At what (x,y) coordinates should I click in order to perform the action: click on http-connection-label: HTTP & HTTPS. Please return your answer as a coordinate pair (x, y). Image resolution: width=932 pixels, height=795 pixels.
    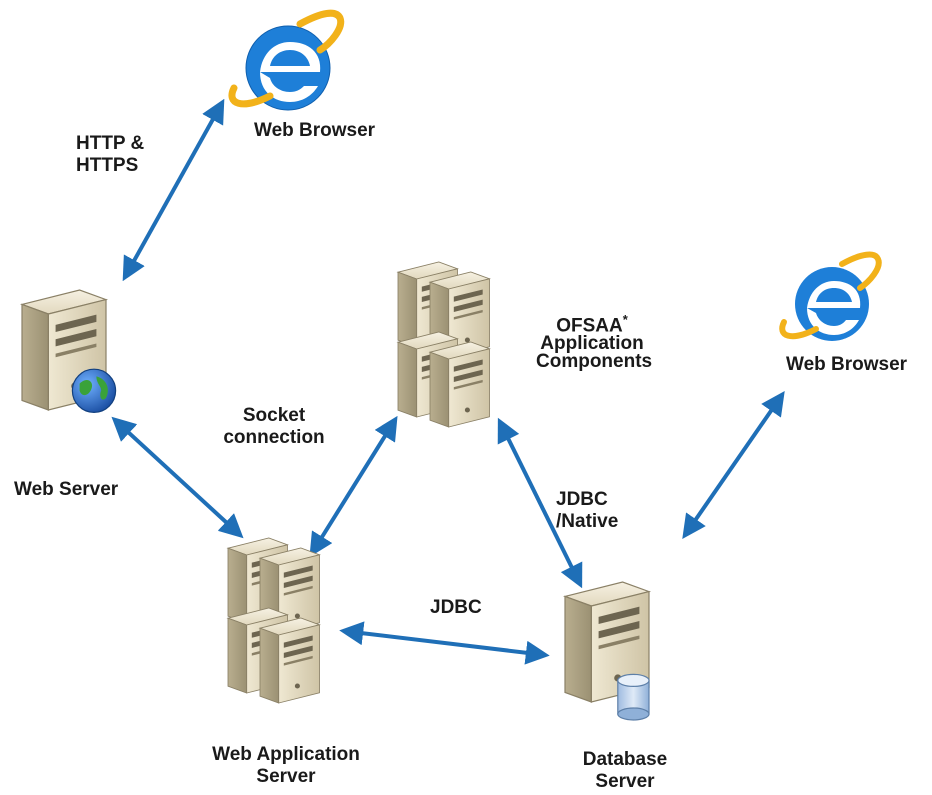
    Looking at the image, I should click on (110, 155).